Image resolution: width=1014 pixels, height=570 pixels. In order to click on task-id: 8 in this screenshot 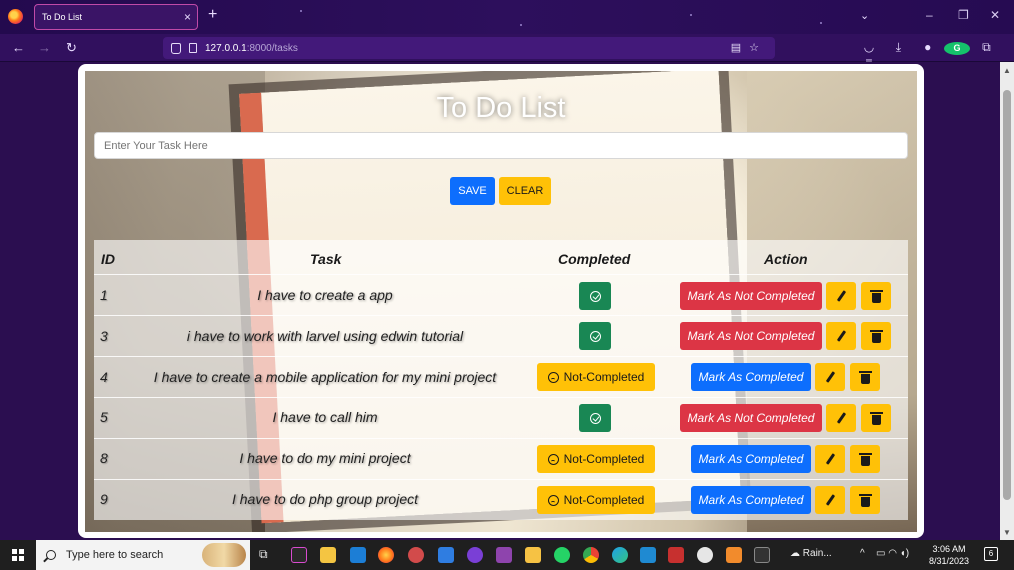, I will do `click(104, 458)`.